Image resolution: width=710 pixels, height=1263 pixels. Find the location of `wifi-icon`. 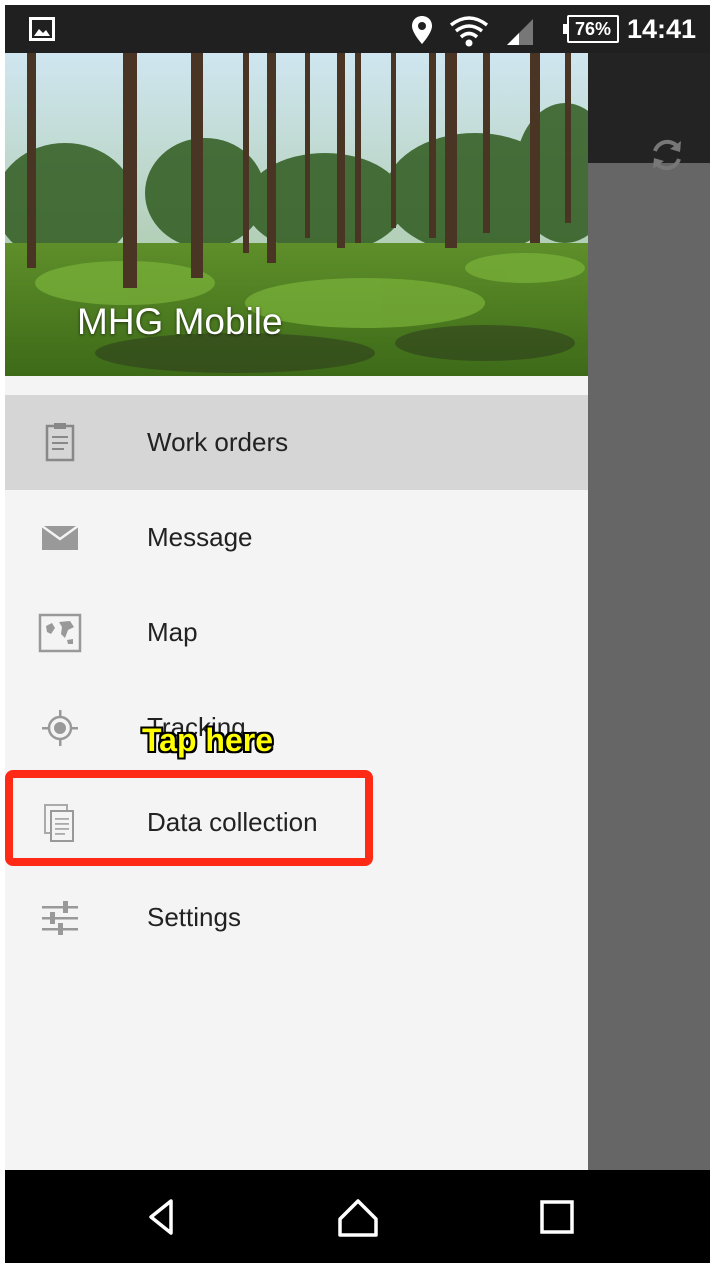

wifi-icon is located at coordinates (469, 31).